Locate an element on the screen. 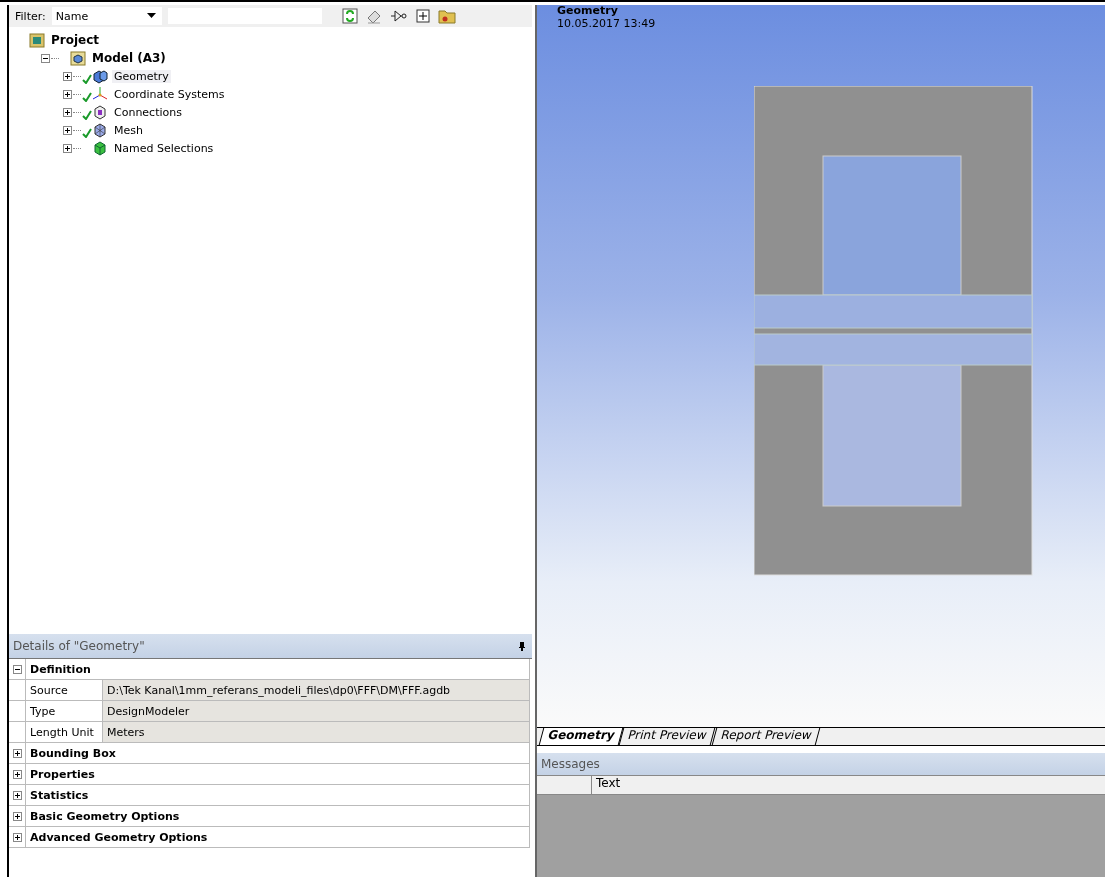 The image size is (1105, 877). mesh-cube-icon is located at coordinates (100, 130).